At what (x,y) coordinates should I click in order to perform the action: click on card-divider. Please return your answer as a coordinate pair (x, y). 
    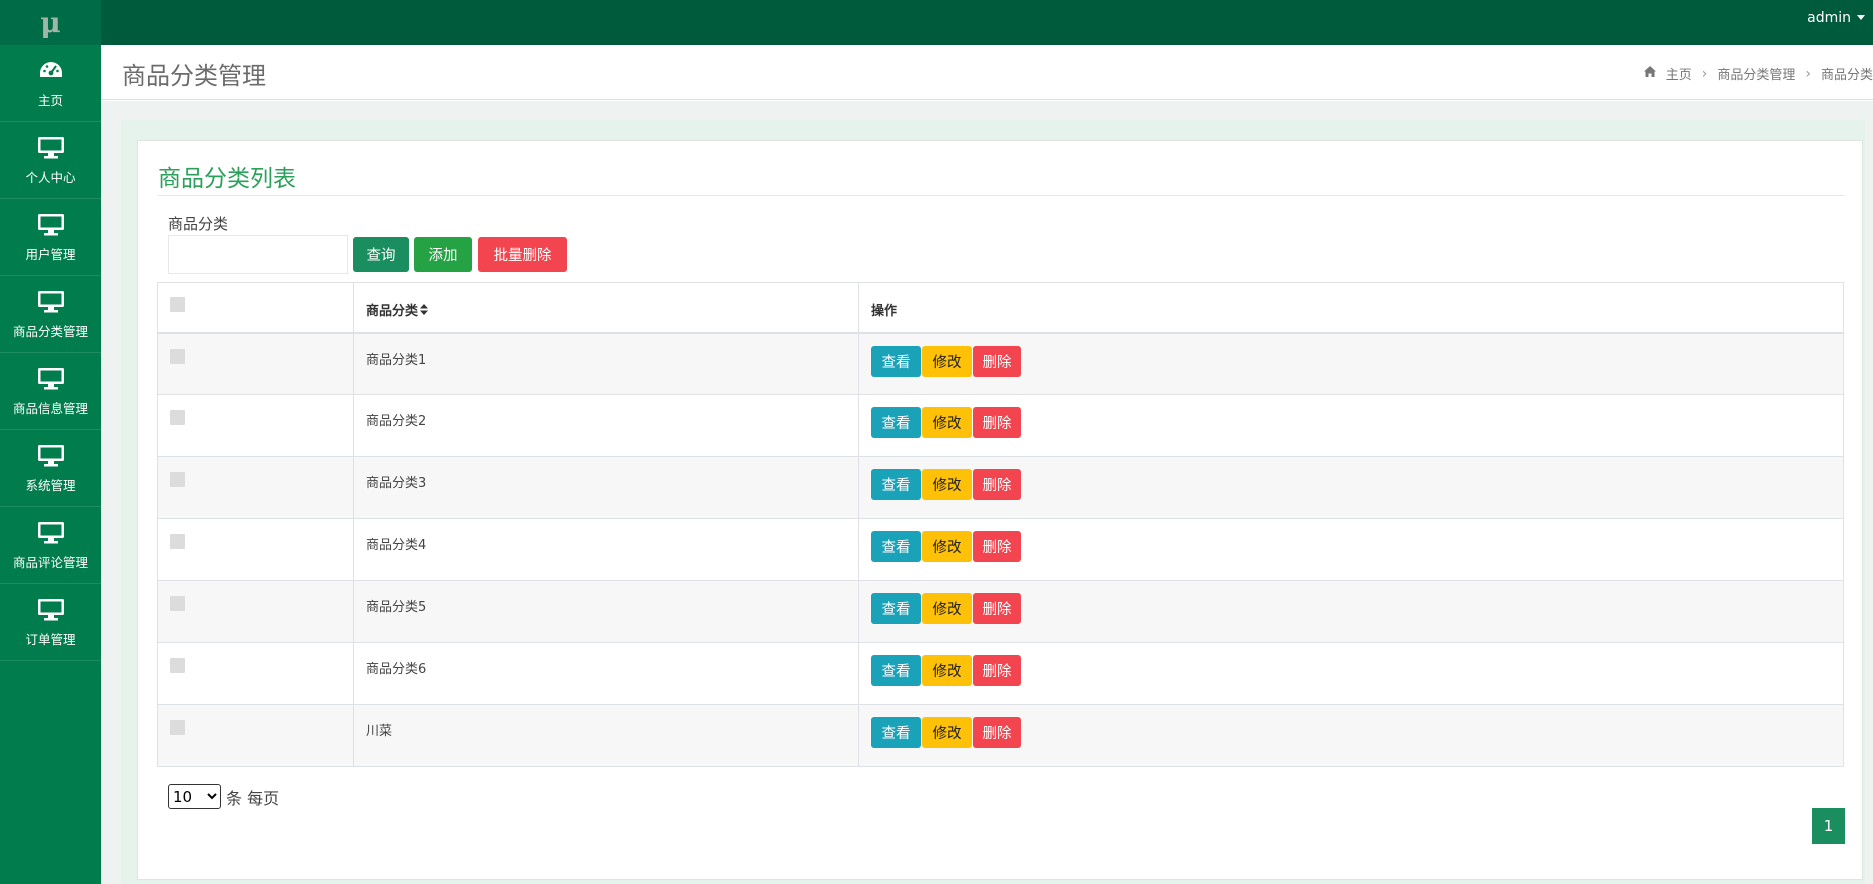
    Looking at the image, I should click on (1001, 195).